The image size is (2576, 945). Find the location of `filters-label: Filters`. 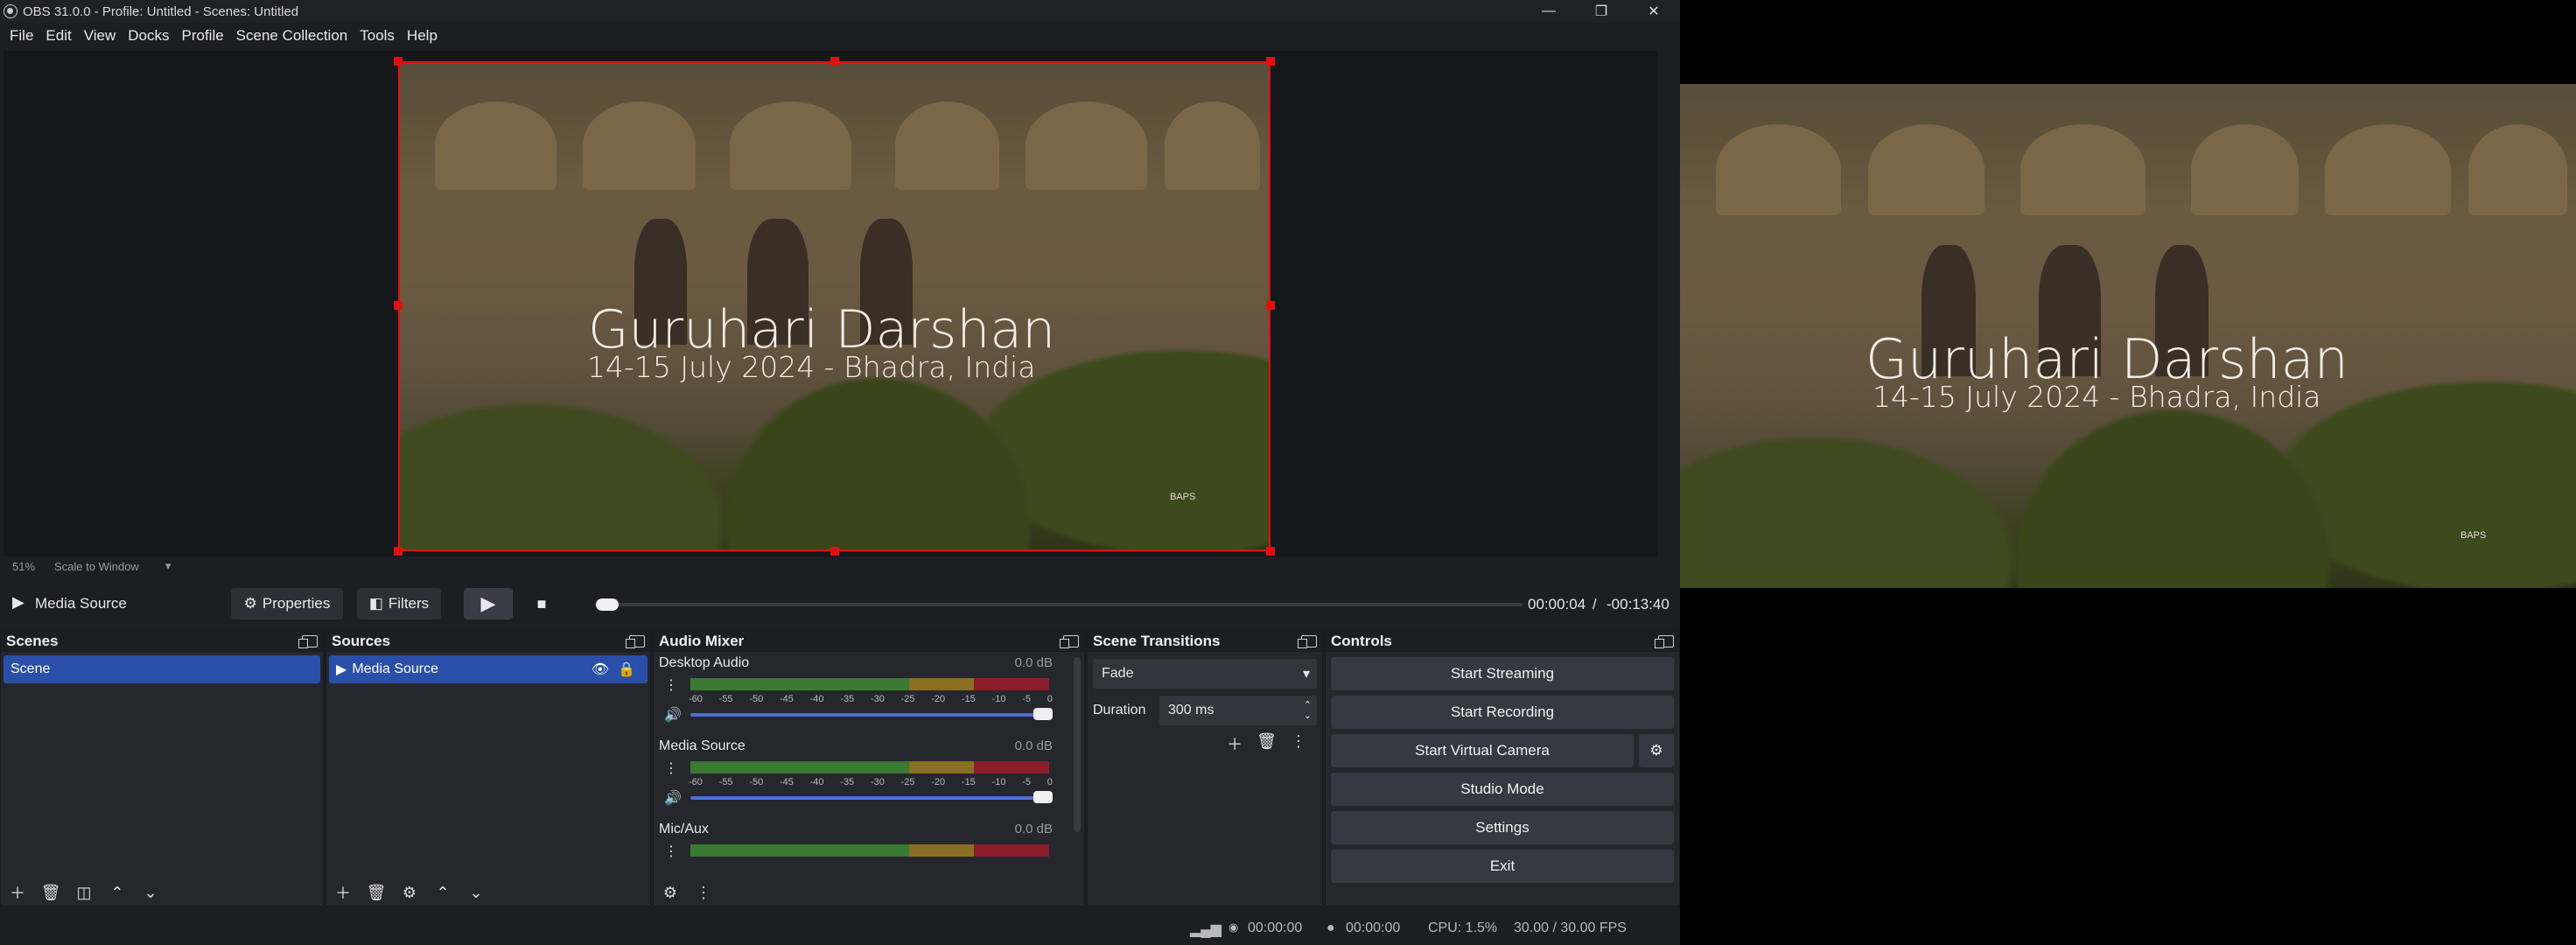

filters-label: Filters is located at coordinates (409, 603).